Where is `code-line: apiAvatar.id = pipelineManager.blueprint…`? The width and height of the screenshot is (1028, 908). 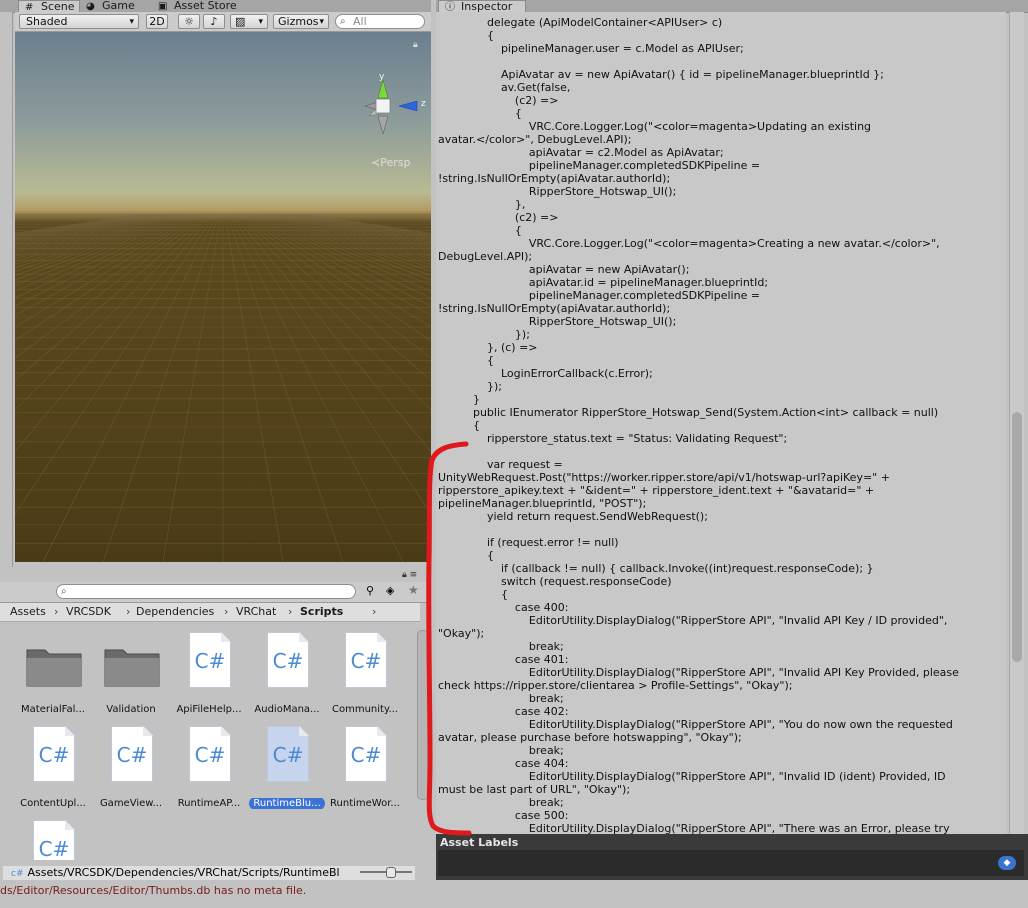 code-line: apiAvatar.id = pipelineManager.blueprint… is located at coordinates (603, 282).